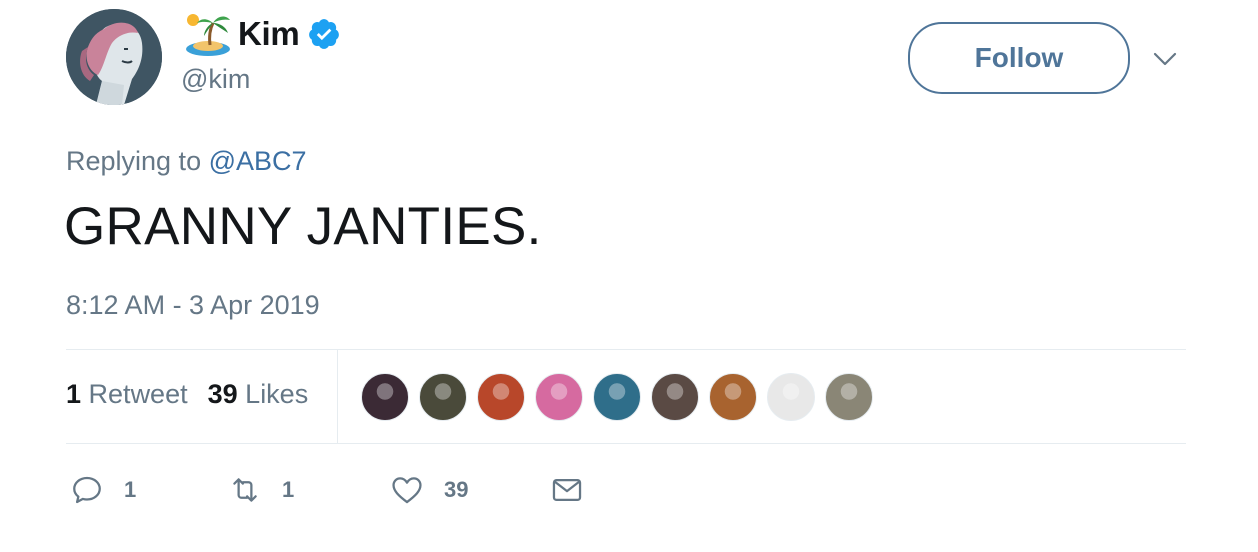 The width and height of the screenshot is (1258, 552). What do you see at coordinates (1165, 59) in the screenshot?
I see `chevron-down-icon` at bounding box center [1165, 59].